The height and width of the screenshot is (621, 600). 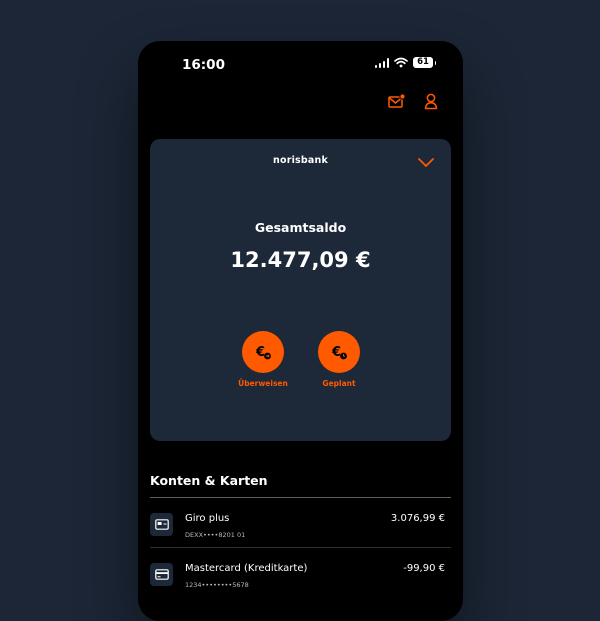 I want to click on account-name: Mastercard (Kreditkarte), so click(x=246, y=568).